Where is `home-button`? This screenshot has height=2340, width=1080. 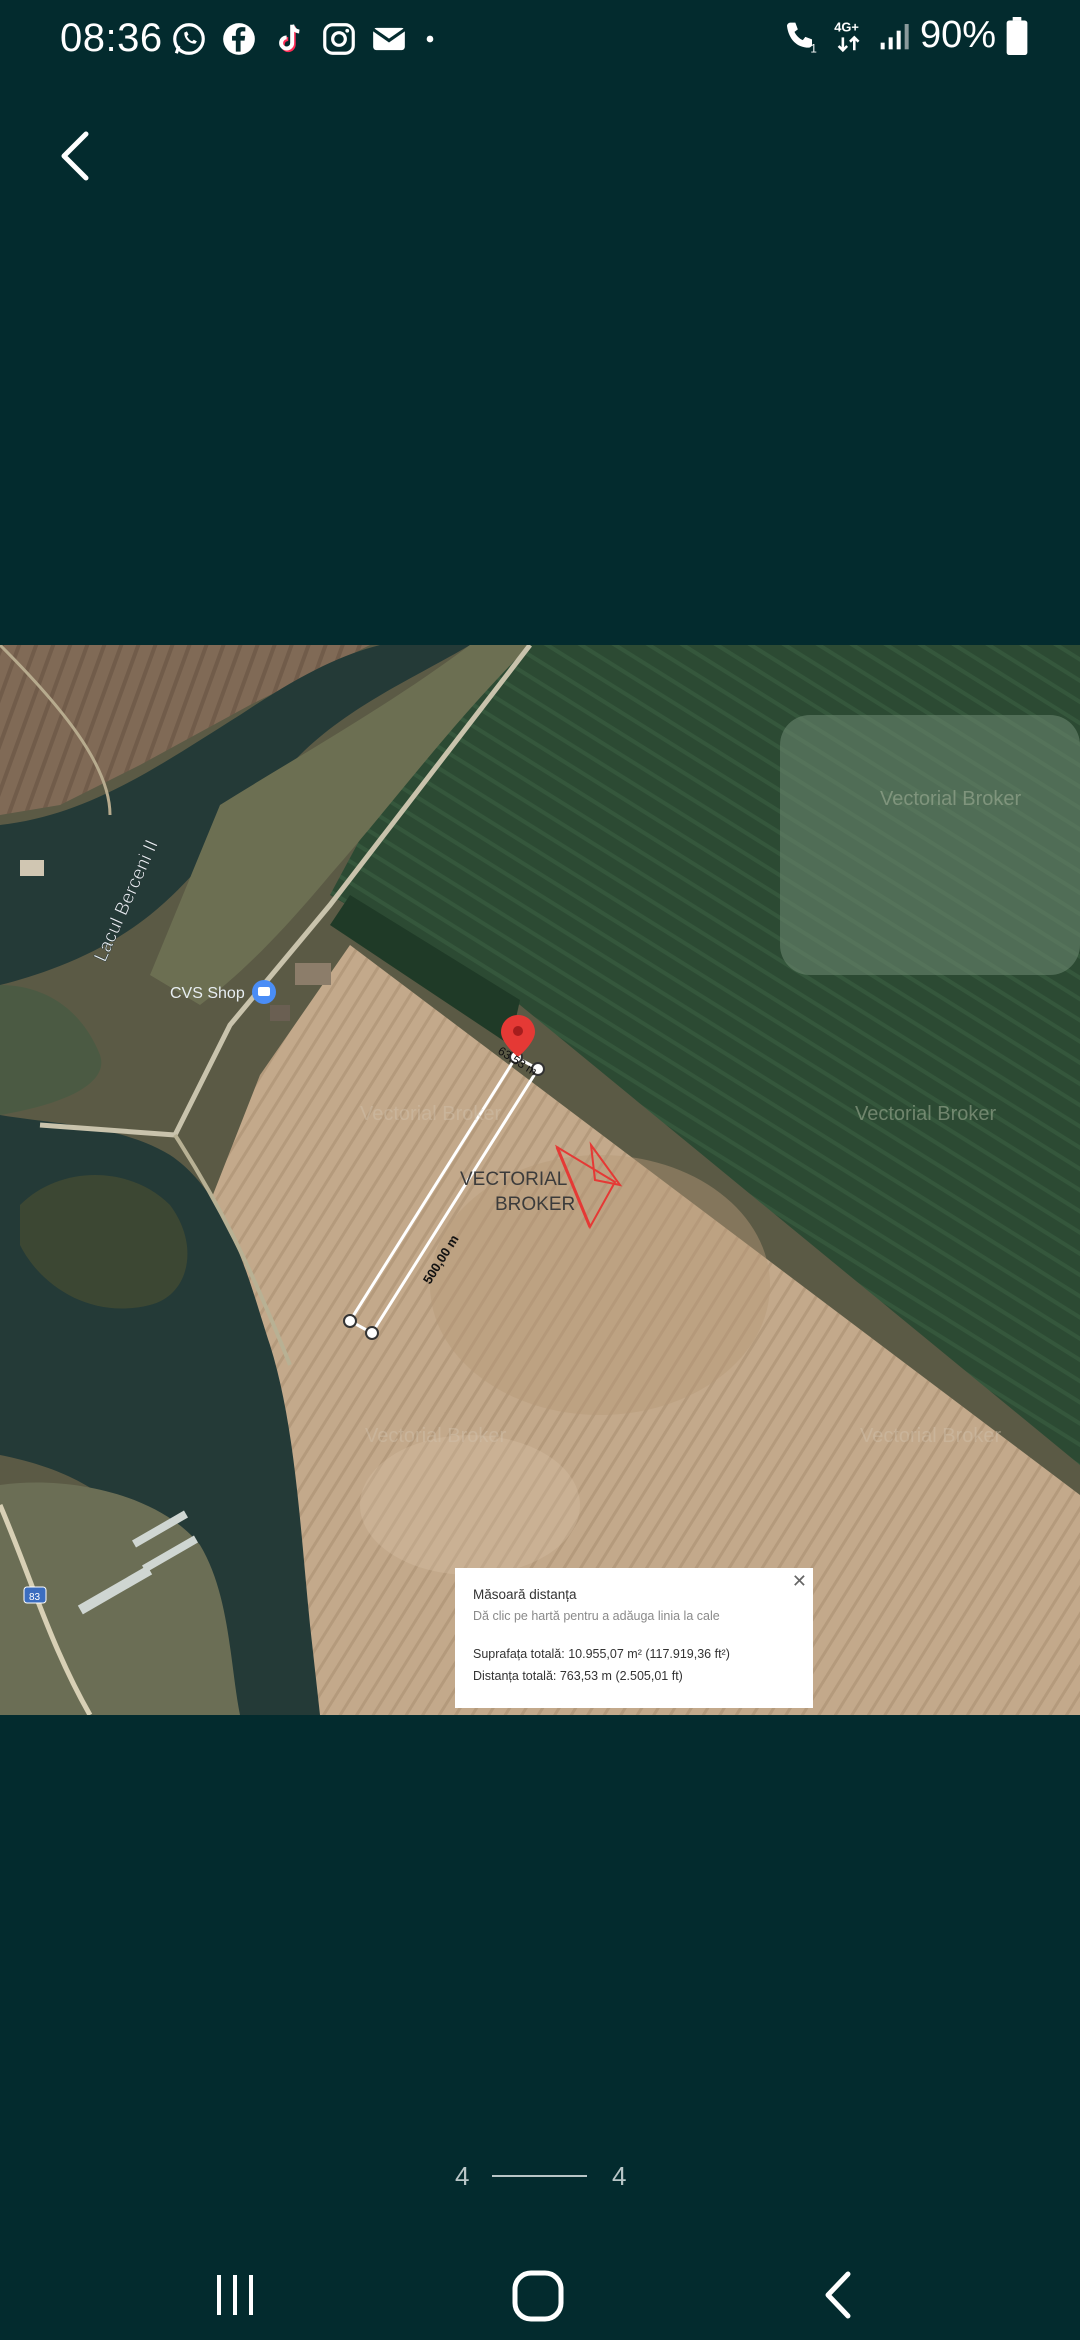
home-button is located at coordinates (538, 2295).